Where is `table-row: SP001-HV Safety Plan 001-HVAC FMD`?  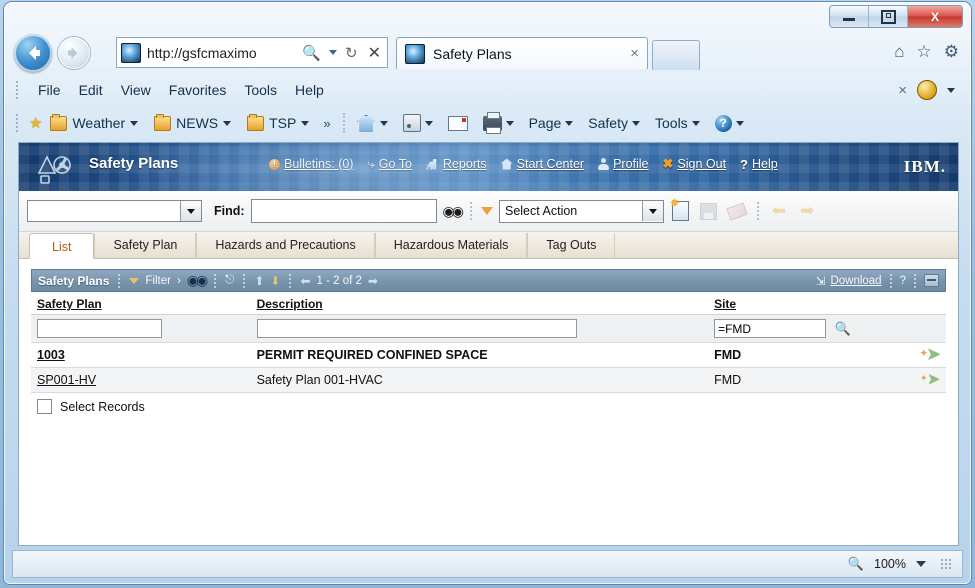
table-row: SP001-HV Safety Plan 001-HVAC FMD is located at coordinates (488, 380).